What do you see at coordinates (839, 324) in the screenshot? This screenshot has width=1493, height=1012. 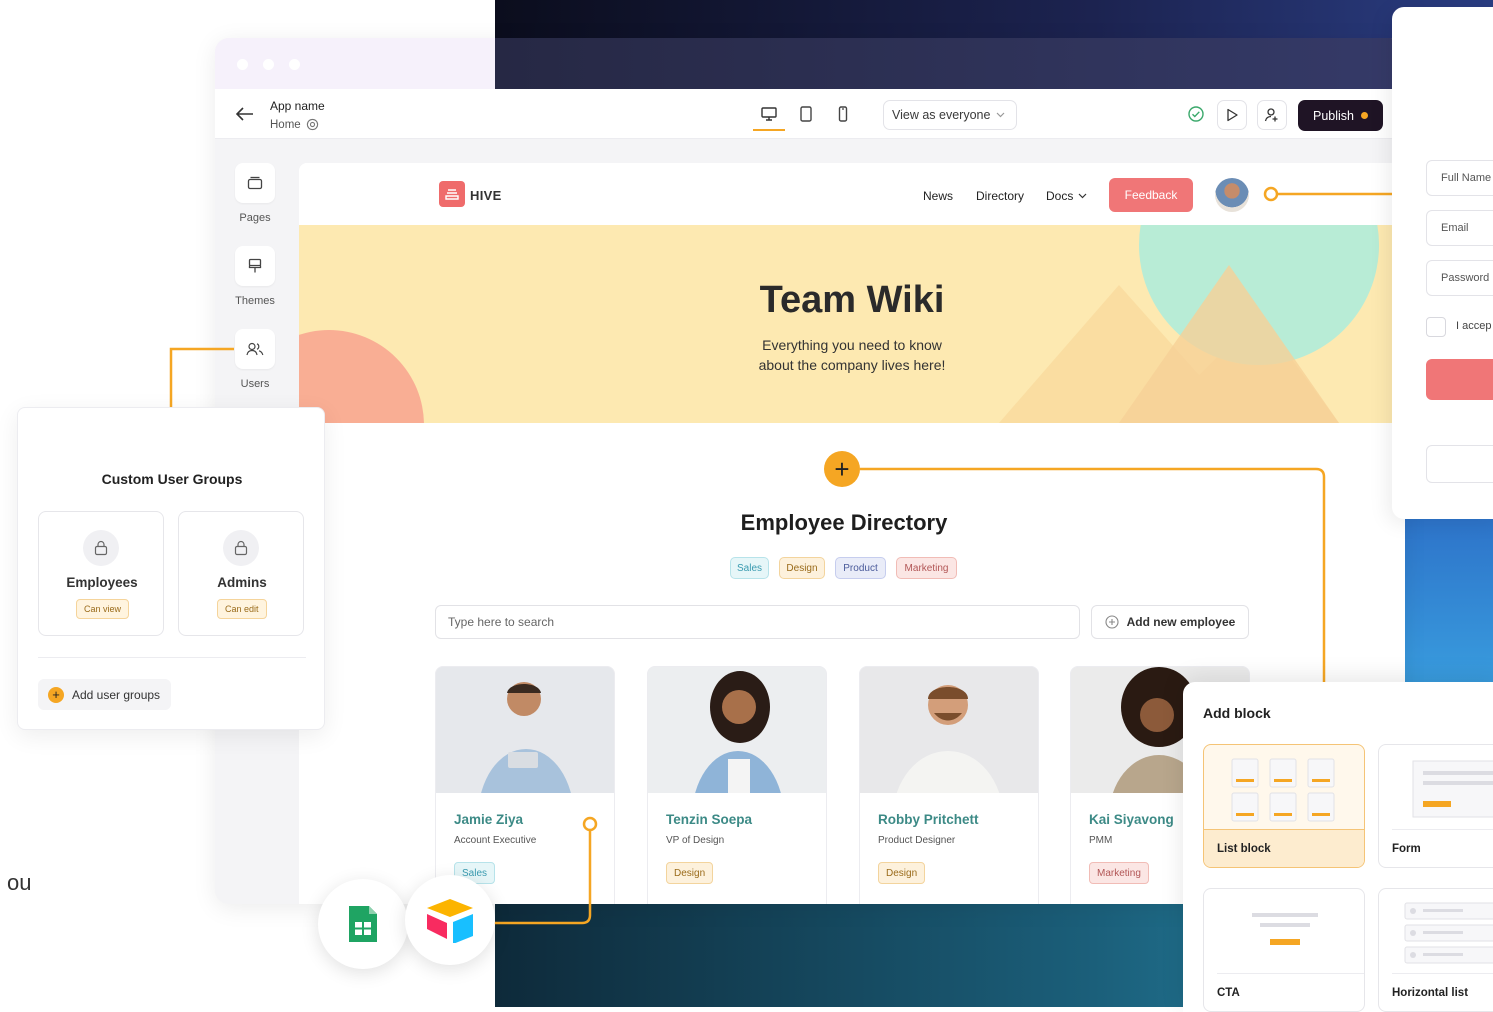 I see `hero-decoration` at bounding box center [839, 324].